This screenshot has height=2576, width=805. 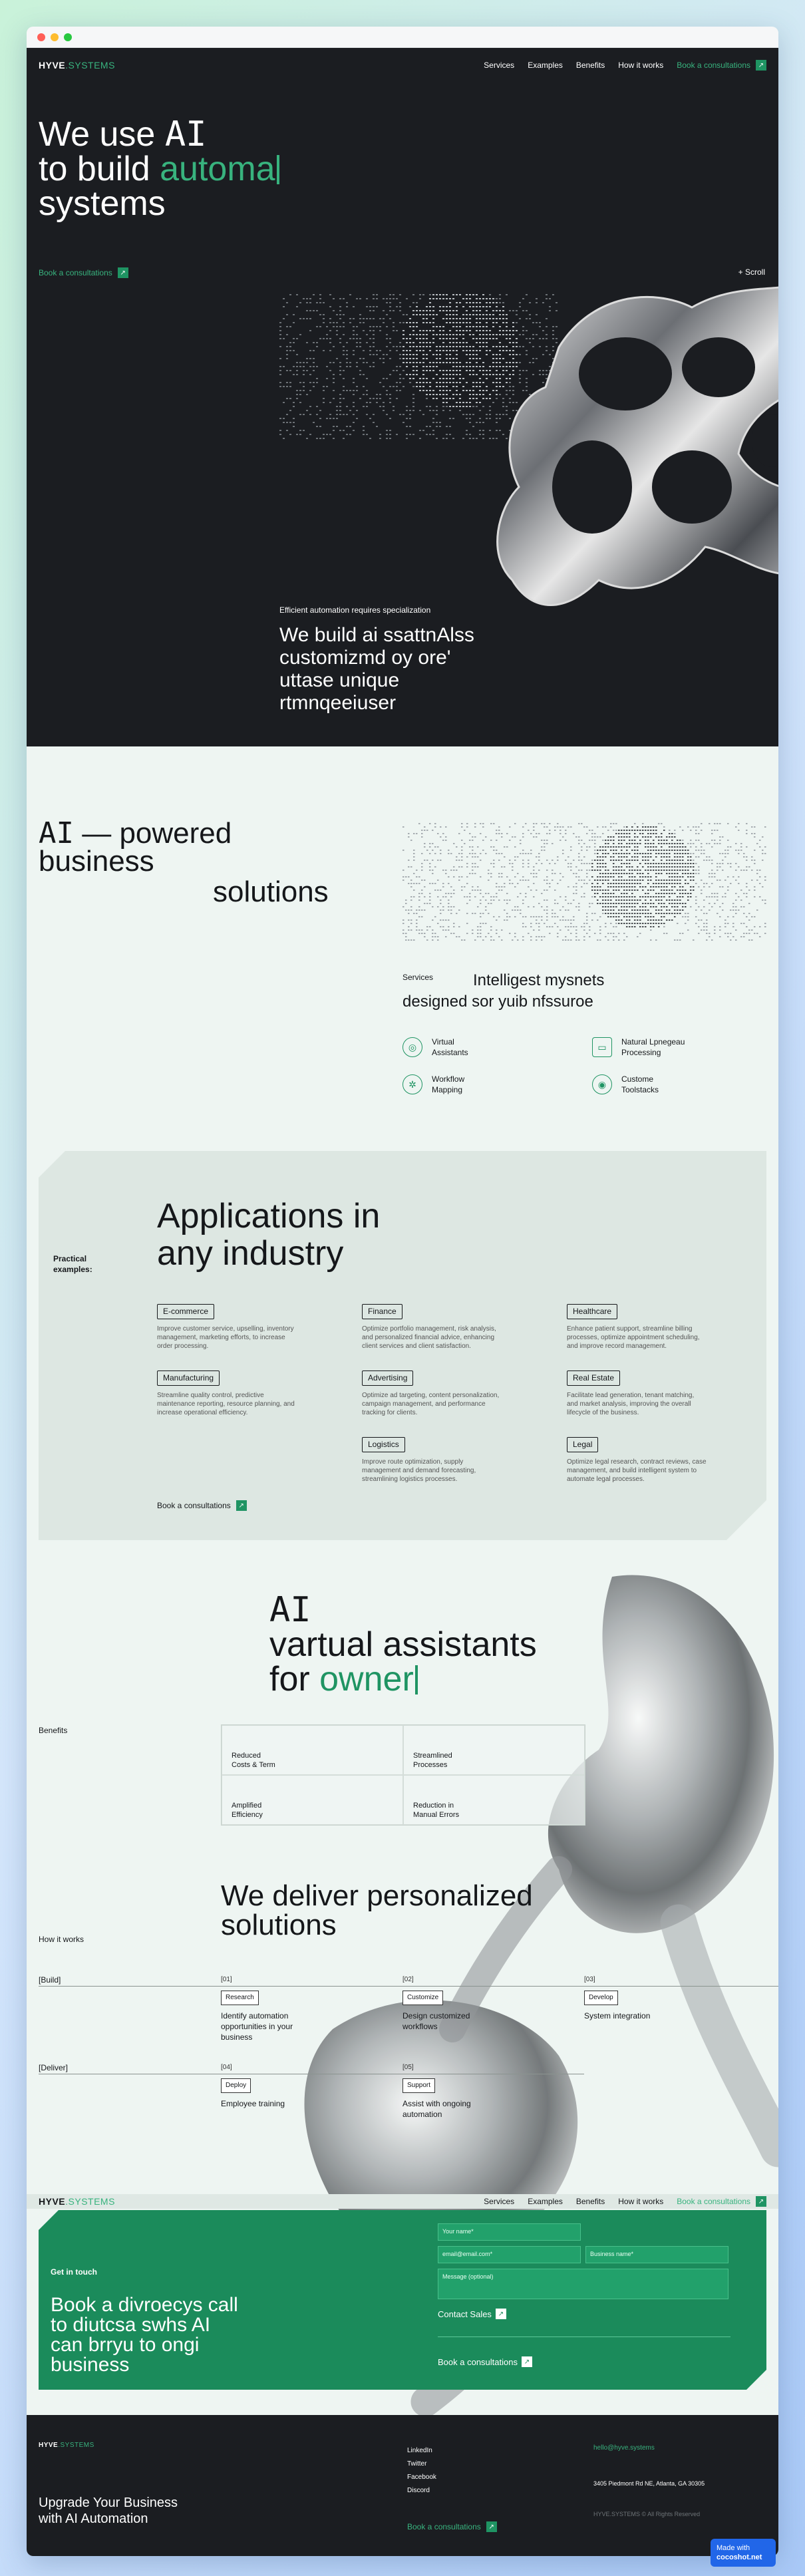 What do you see at coordinates (118, 2511) in the screenshot?
I see `footer-heading: Upgrade Your Business with AI Automation` at bounding box center [118, 2511].